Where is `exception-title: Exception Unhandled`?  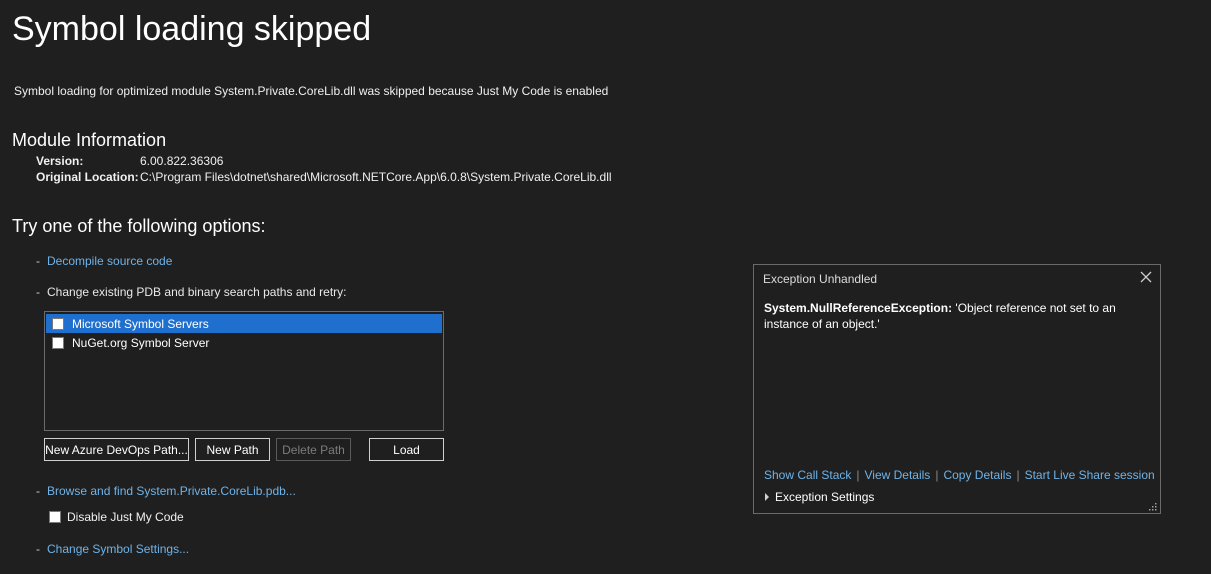 exception-title: Exception Unhandled is located at coordinates (820, 279).